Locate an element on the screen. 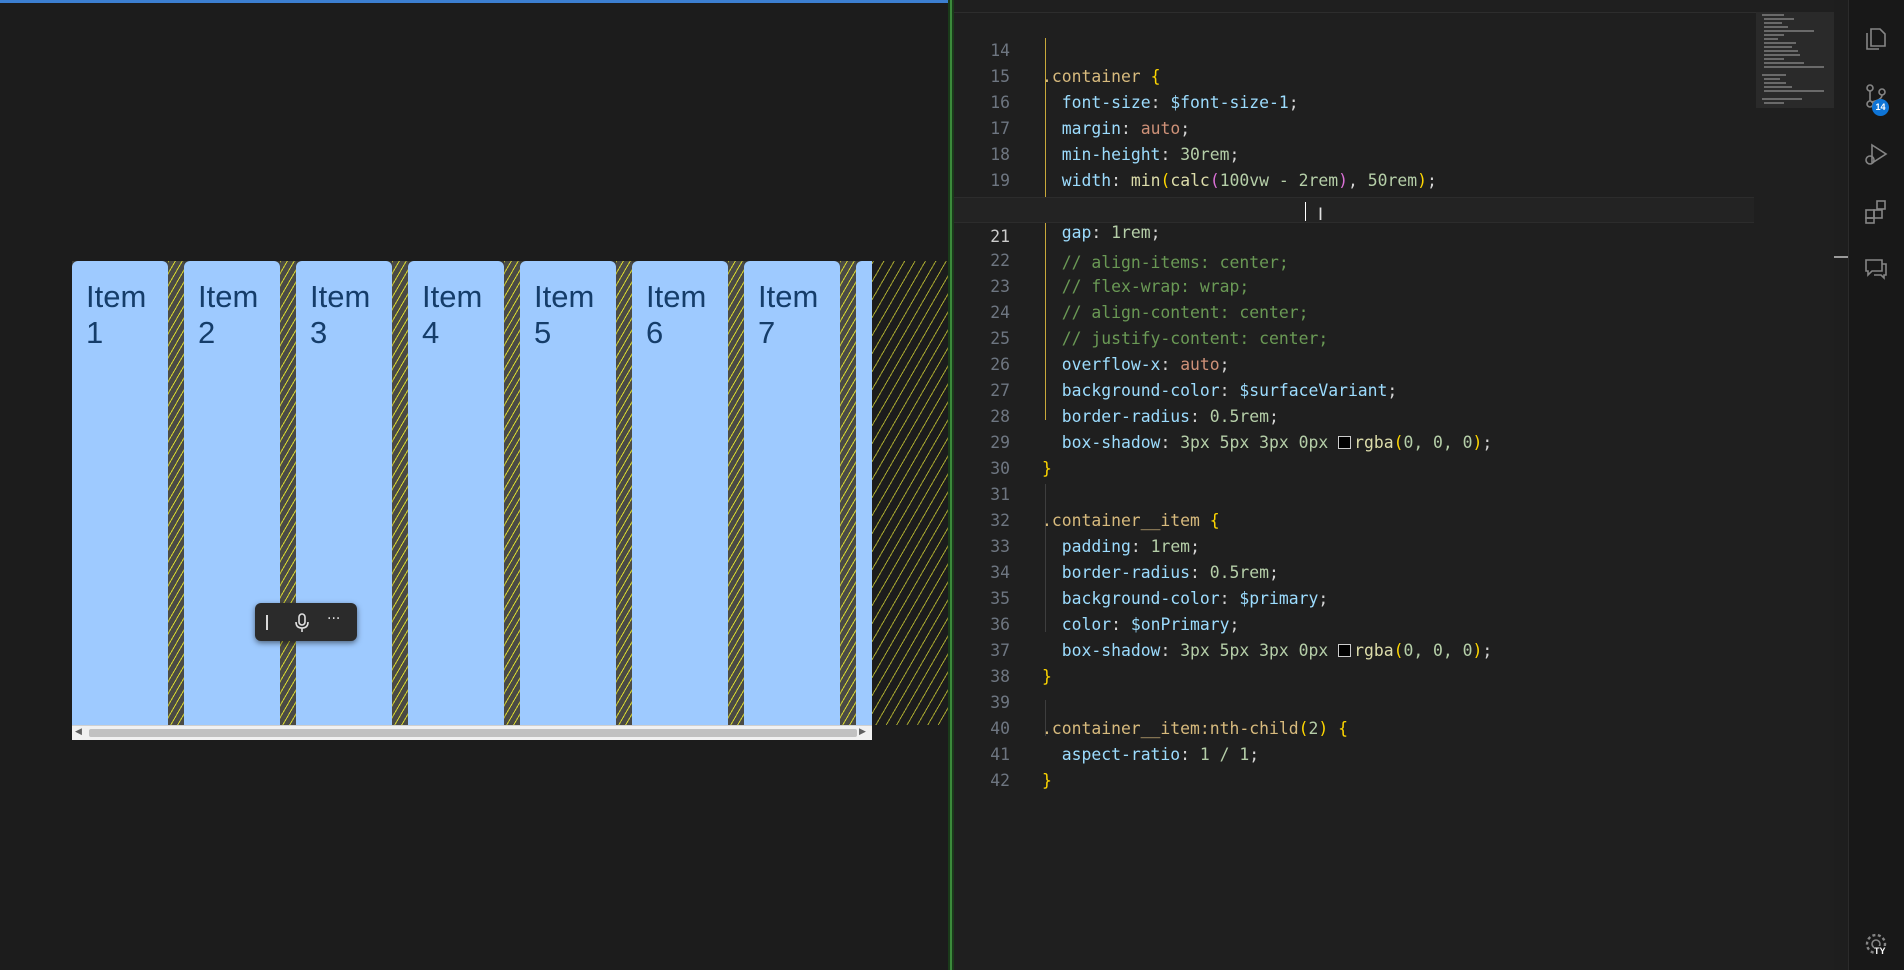 This screenshot has width=1904, height=970. code-line-21-current: 21 // align-items: center; is located at coordinates (1354, 234).